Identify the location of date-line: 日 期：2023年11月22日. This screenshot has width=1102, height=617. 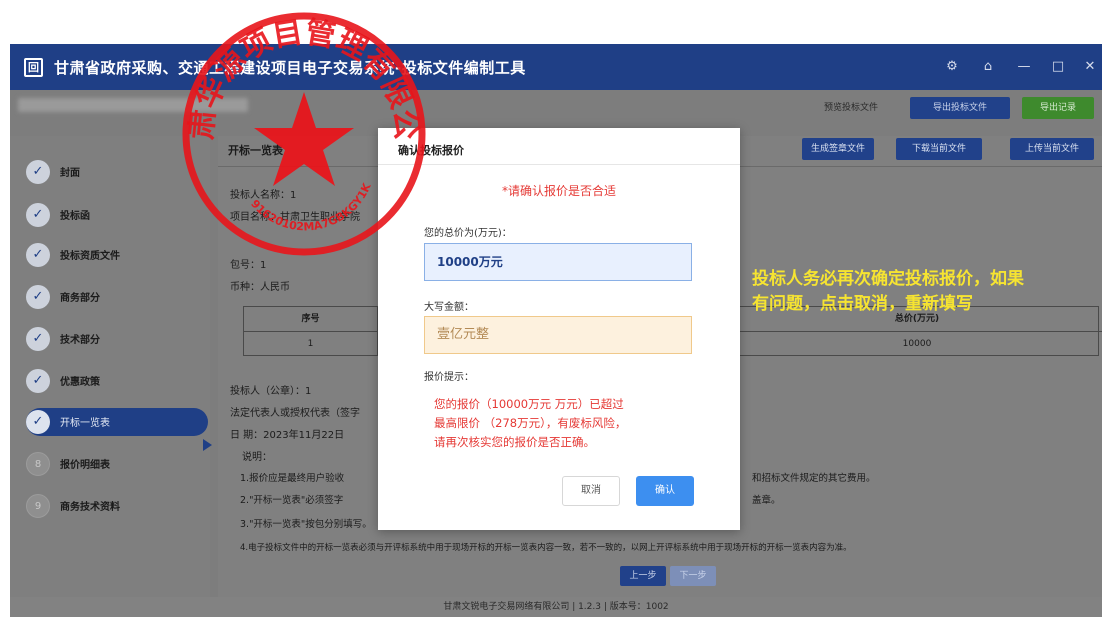
(287, 435).